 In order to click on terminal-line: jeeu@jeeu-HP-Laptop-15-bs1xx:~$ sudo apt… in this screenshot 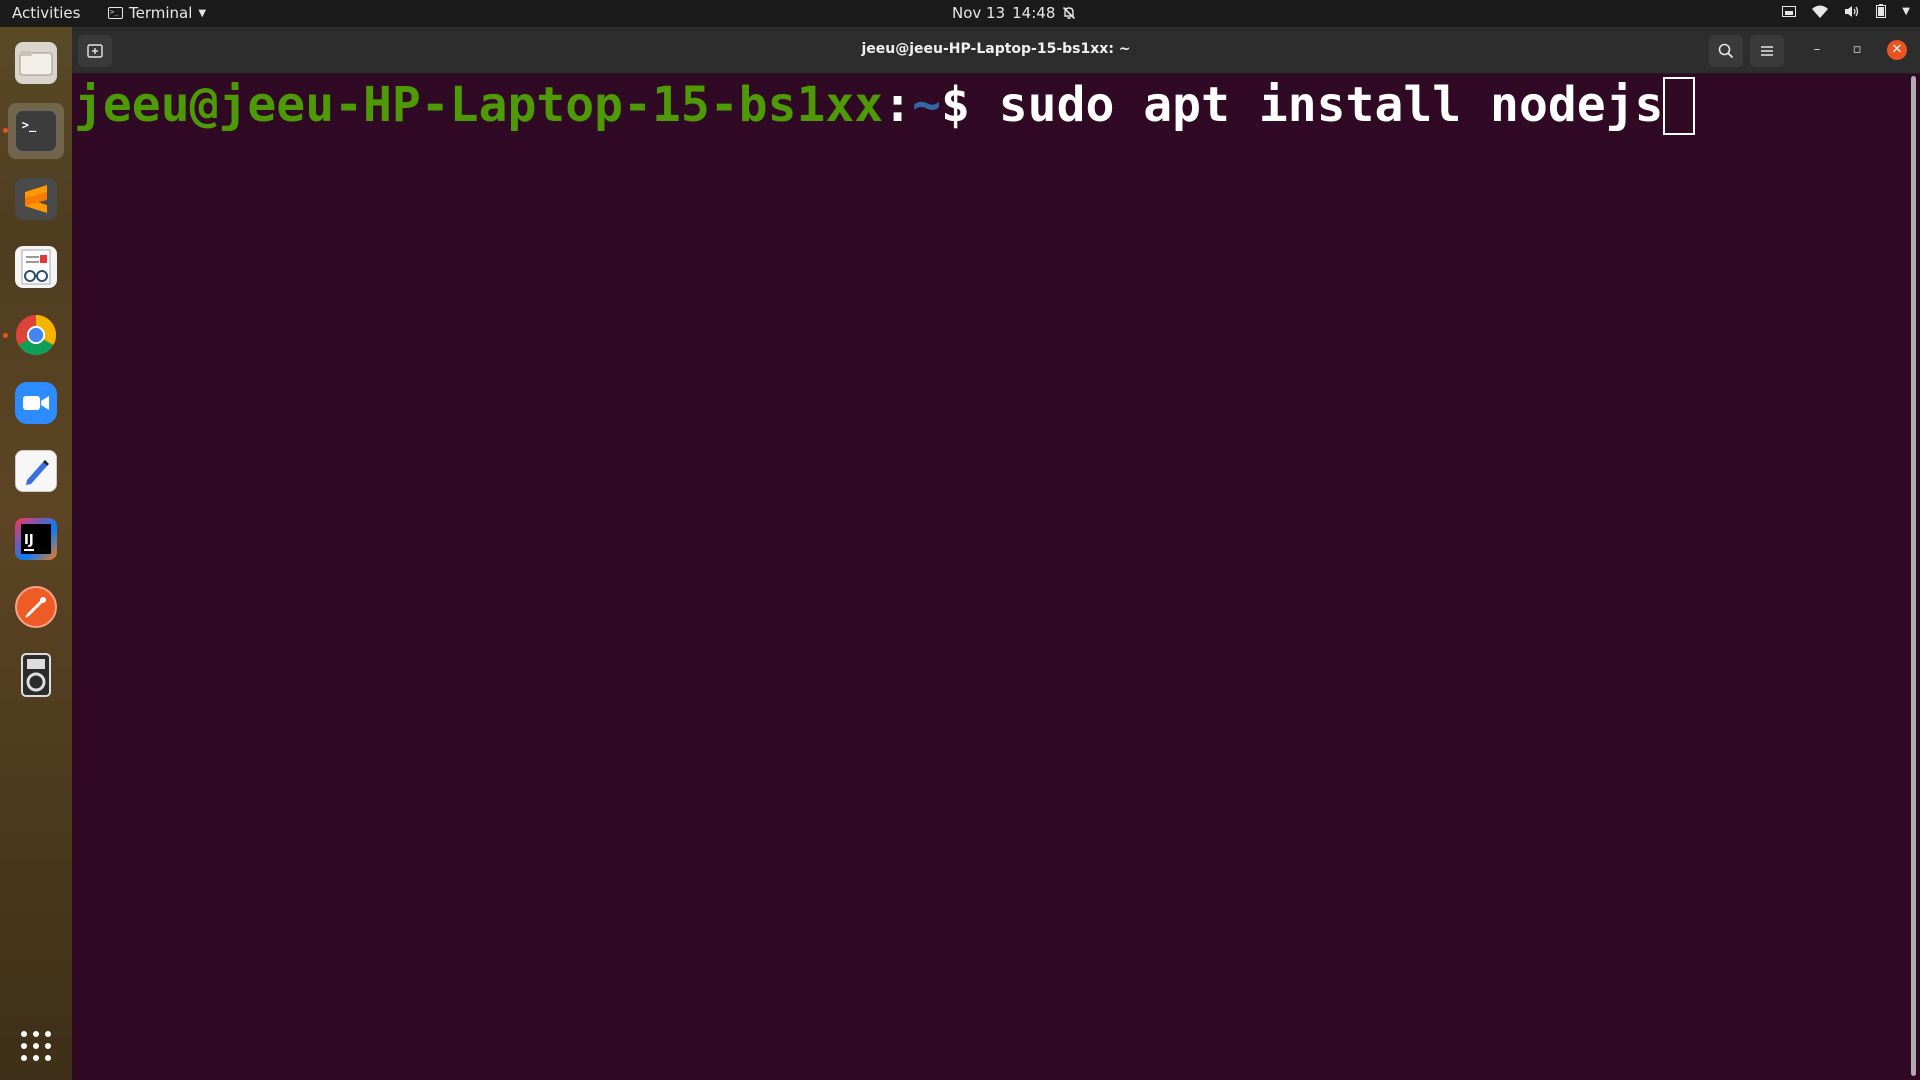, I will do `click(885, 105)`.